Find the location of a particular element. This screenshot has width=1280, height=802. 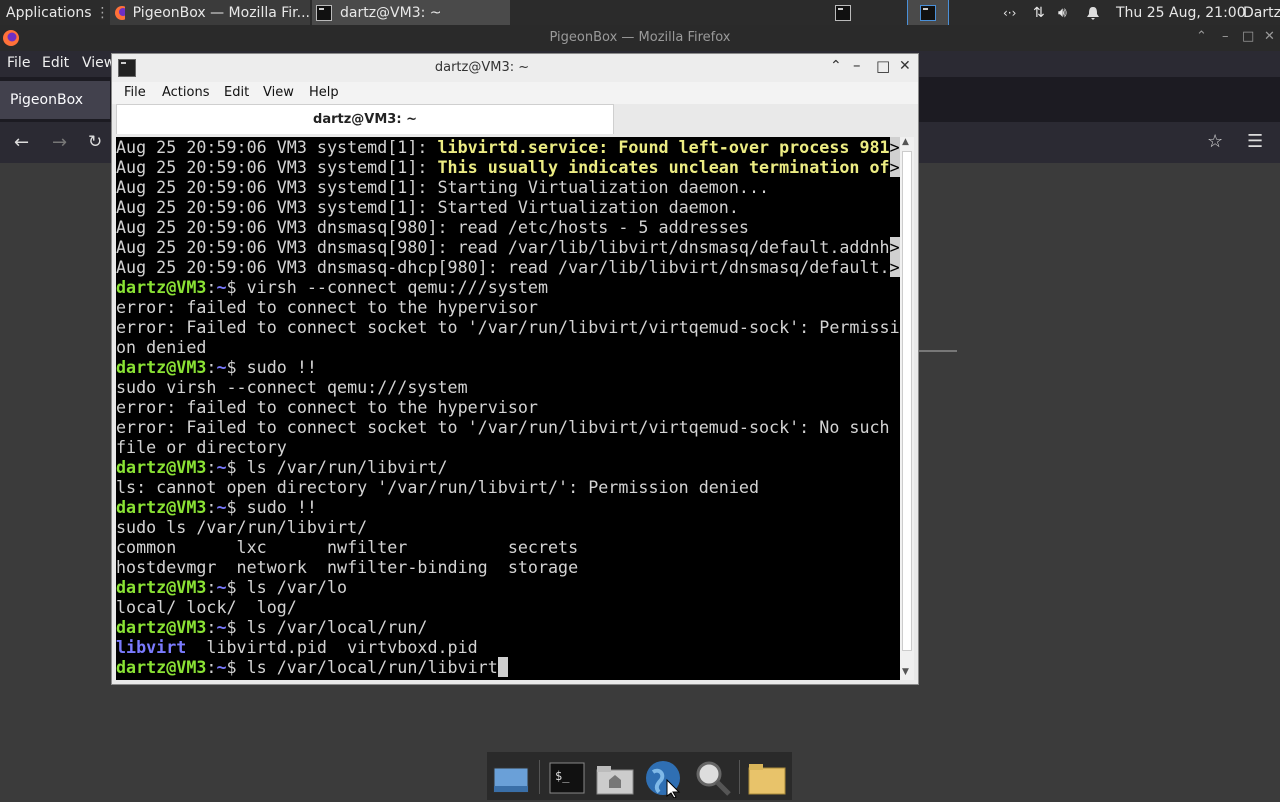

task-terminal: dartz@VM3: ~ is located at coordinates (411, 12).